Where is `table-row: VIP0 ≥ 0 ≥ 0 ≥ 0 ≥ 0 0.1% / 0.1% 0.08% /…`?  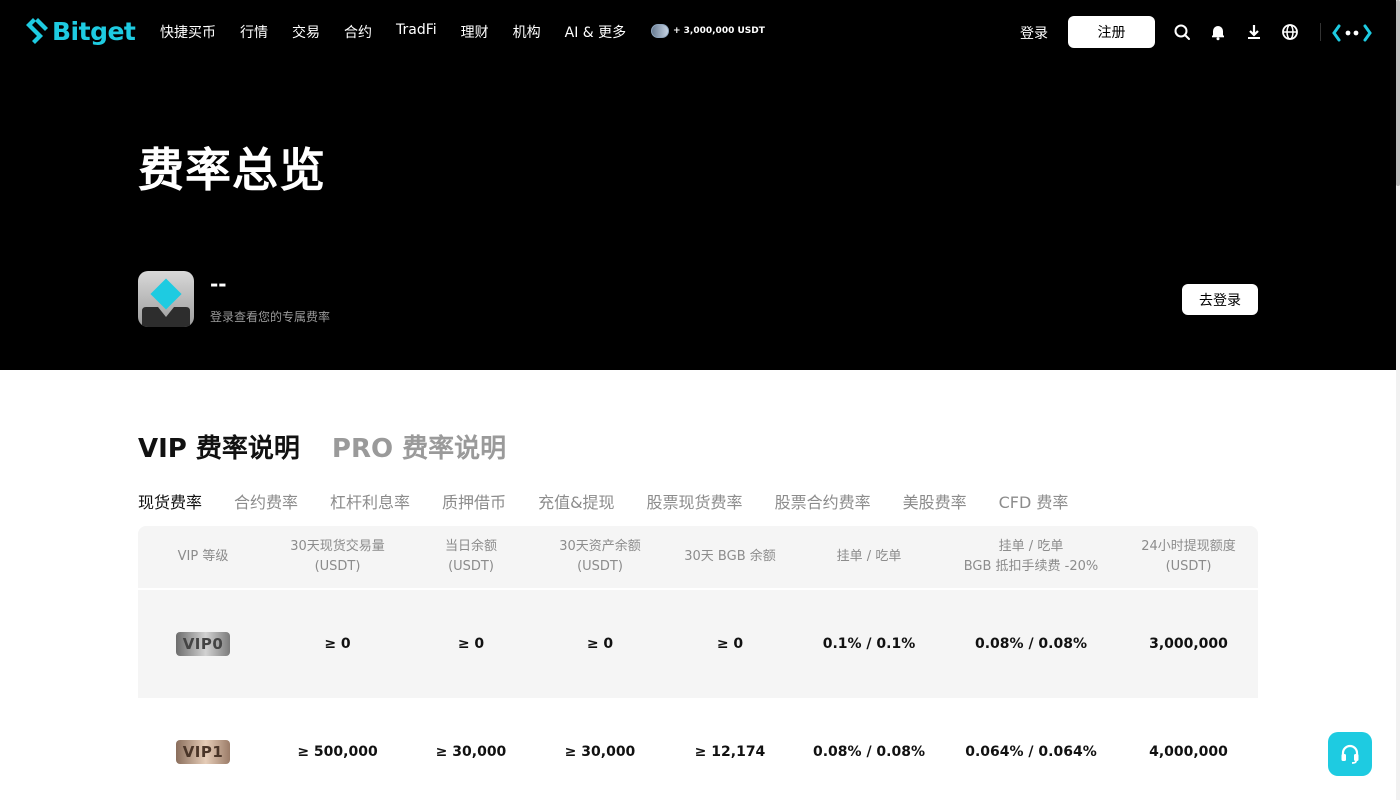
table-row: VIP0 ≥ 0 ≥ 0 ≥ 0 ≥ 0 0.1% / 0.1% 0.08% /… is located at coordinates (698, 644).